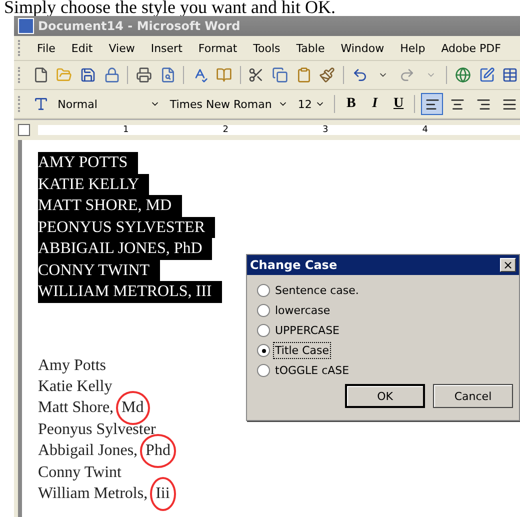 The image size is (520, 517). I want to click on selected-text: AMY POTTS, so click(88, 163).